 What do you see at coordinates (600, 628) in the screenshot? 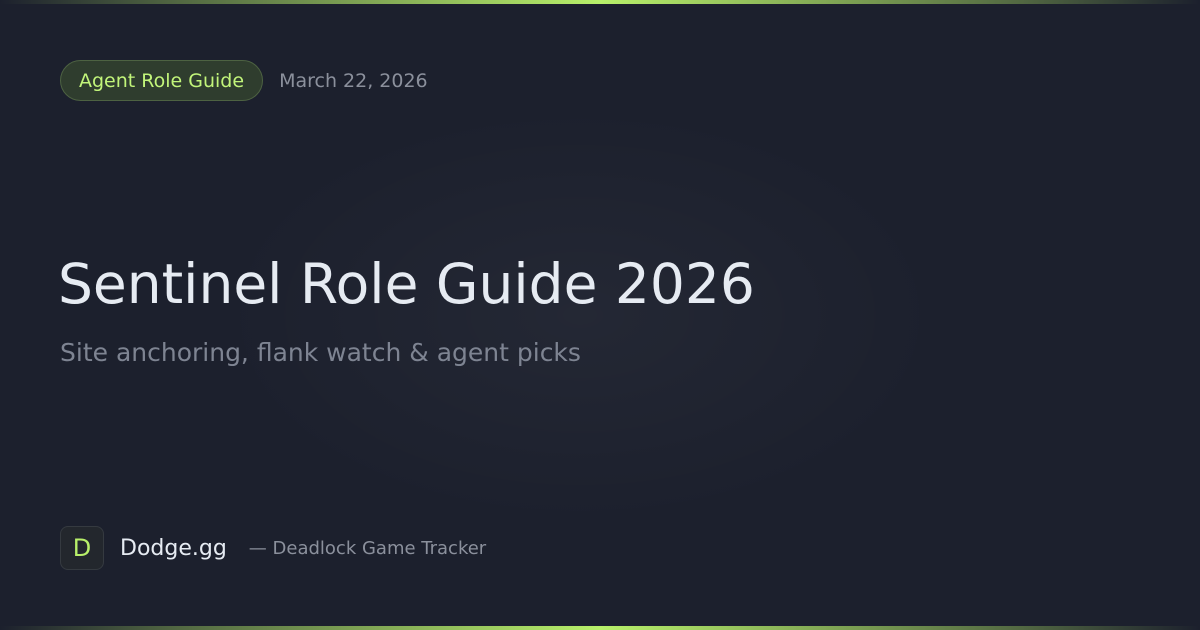
I see `bottom-accent-bar` at bounding box center [600, 628].